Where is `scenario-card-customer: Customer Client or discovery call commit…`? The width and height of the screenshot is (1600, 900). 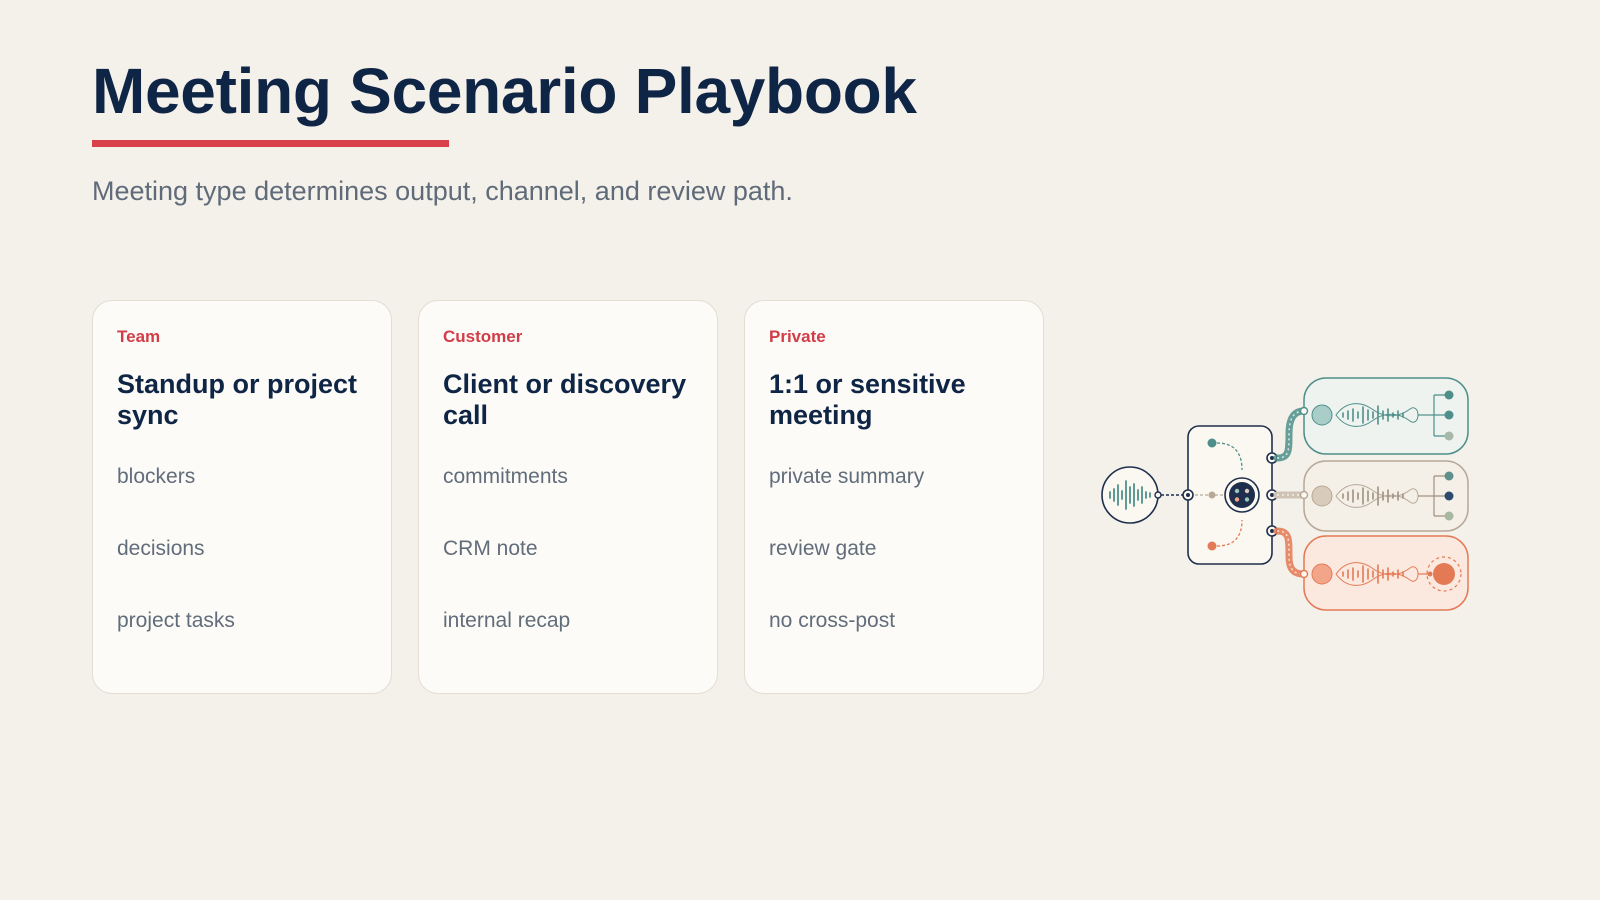
scenario-card-customer: Customer Client or discovery call commit… is located at coordinates (568, 497).